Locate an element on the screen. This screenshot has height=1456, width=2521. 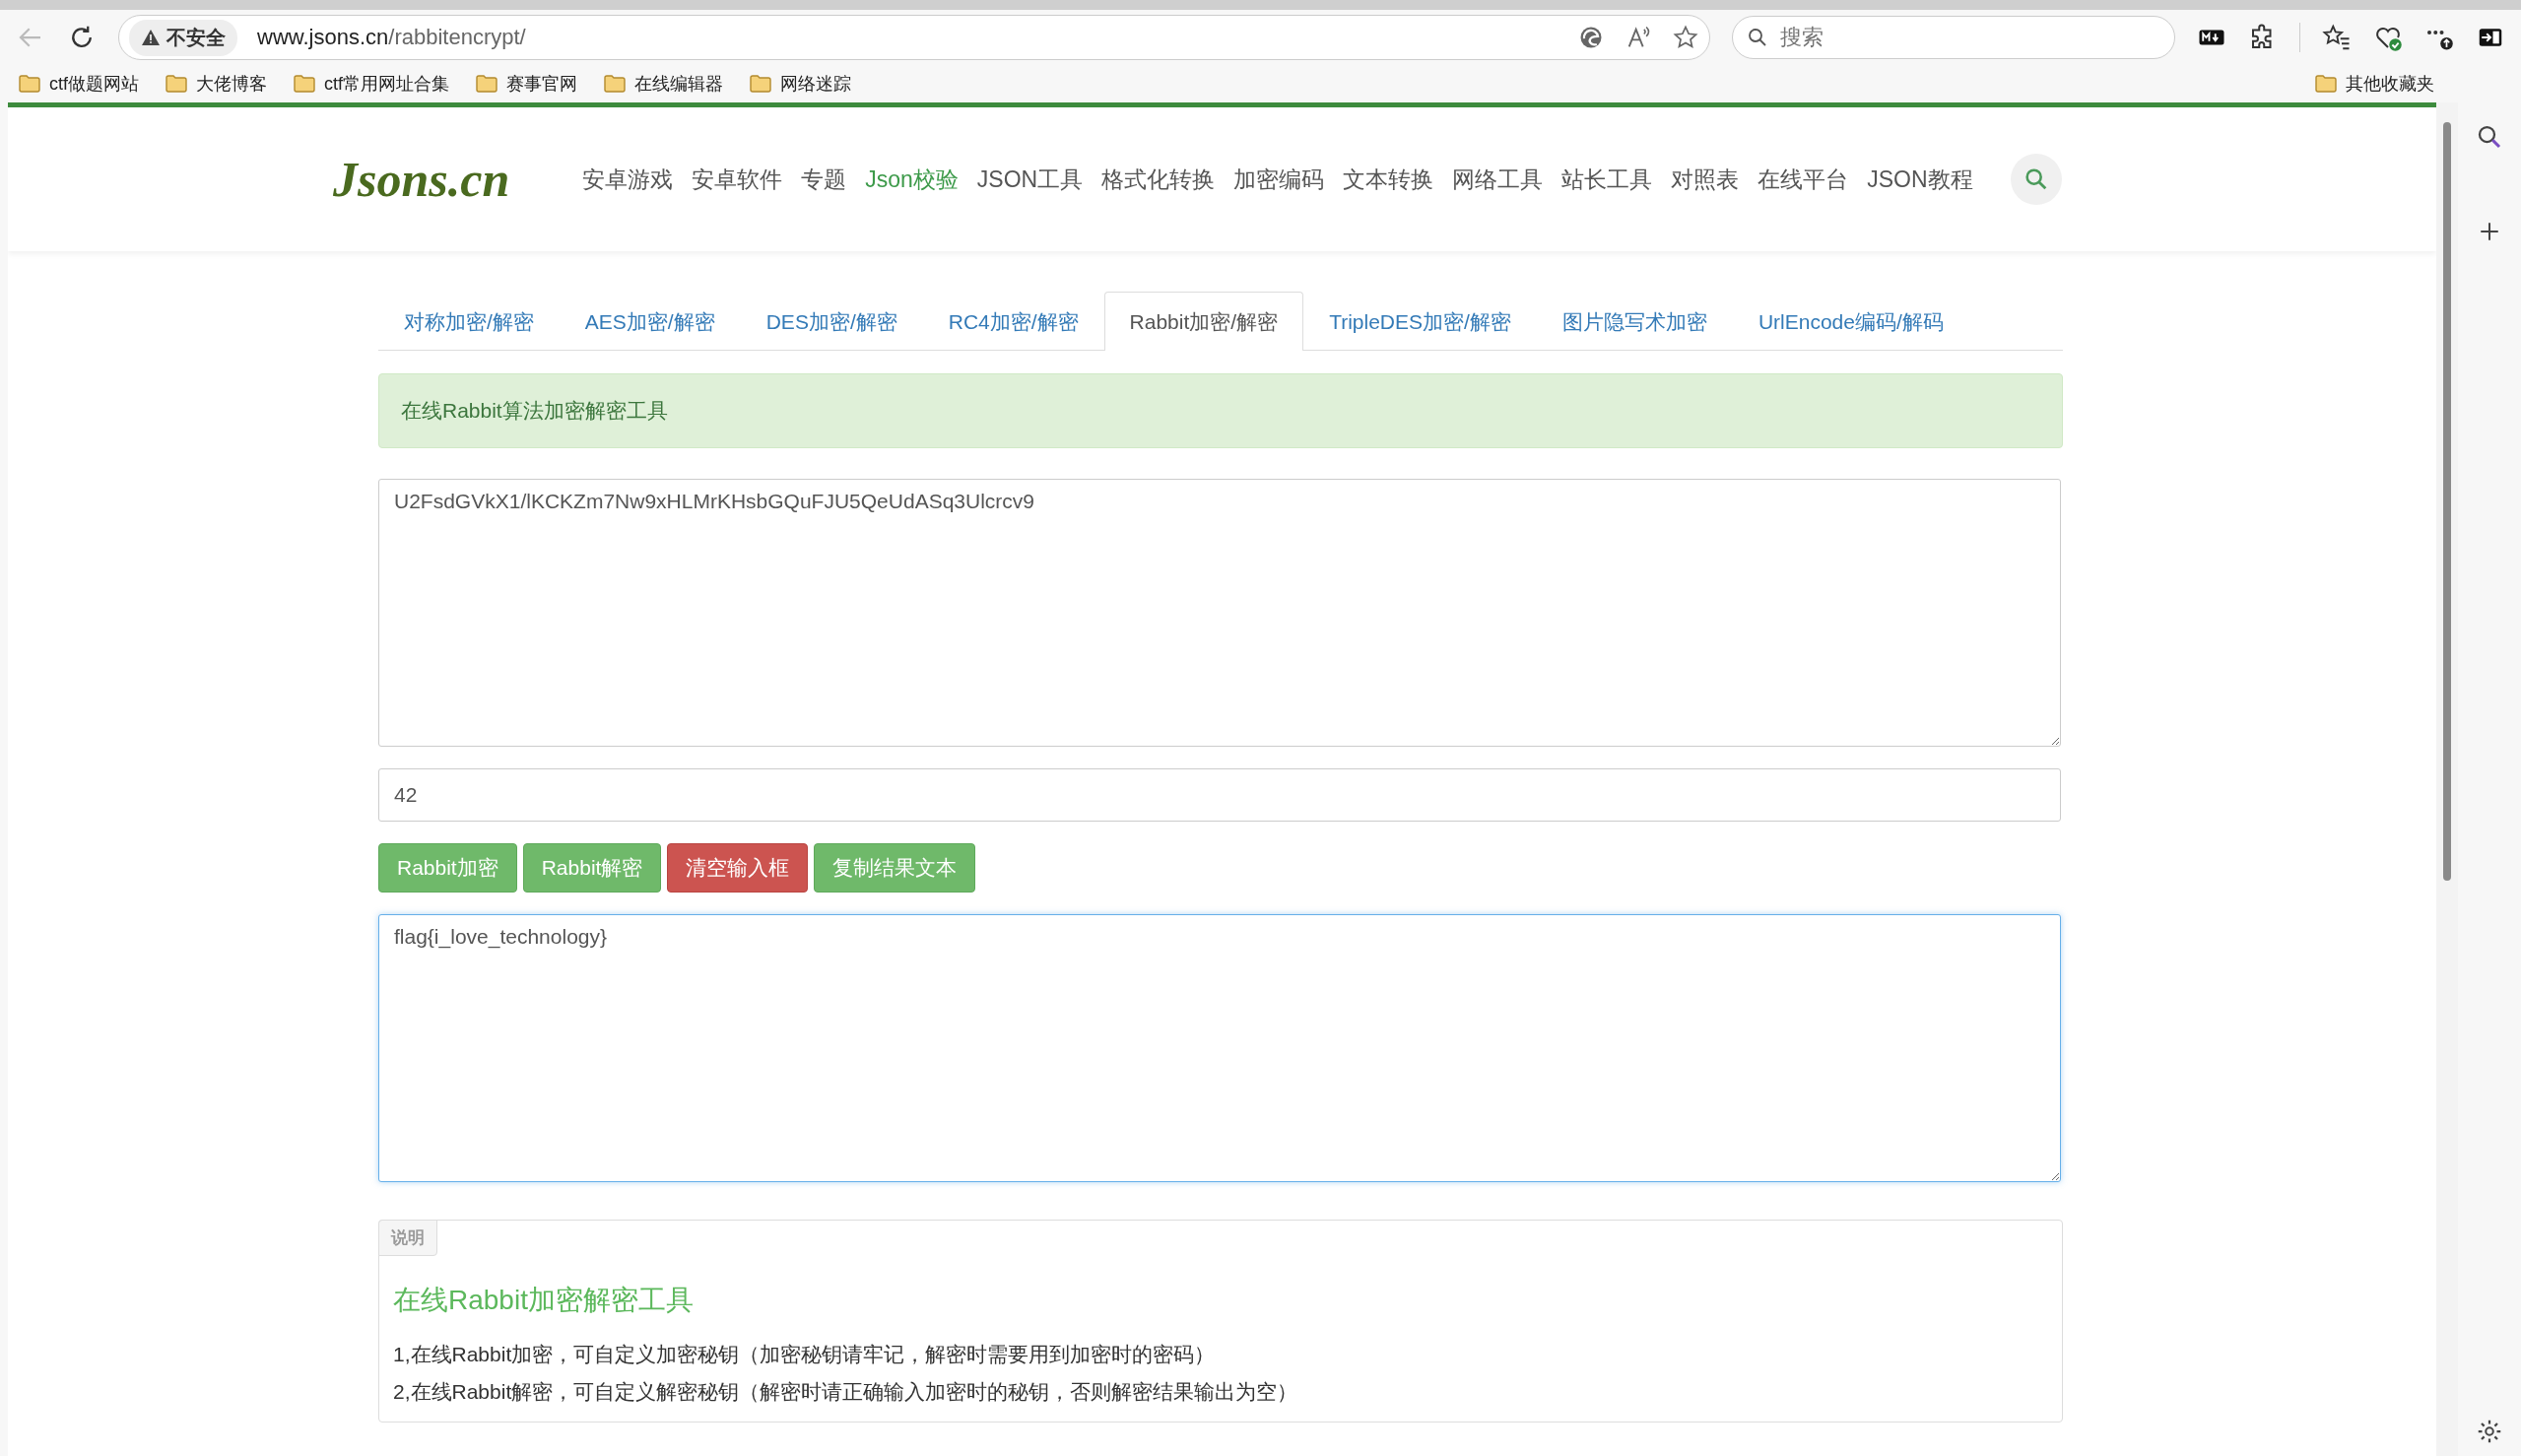
input-textarea: U2FsdGVkX1/lKCKZm7Nw9xHLMrKHsbGQuFJU5QeUdASq3Ulcrcv9 is located at coordinates (1219, 613).